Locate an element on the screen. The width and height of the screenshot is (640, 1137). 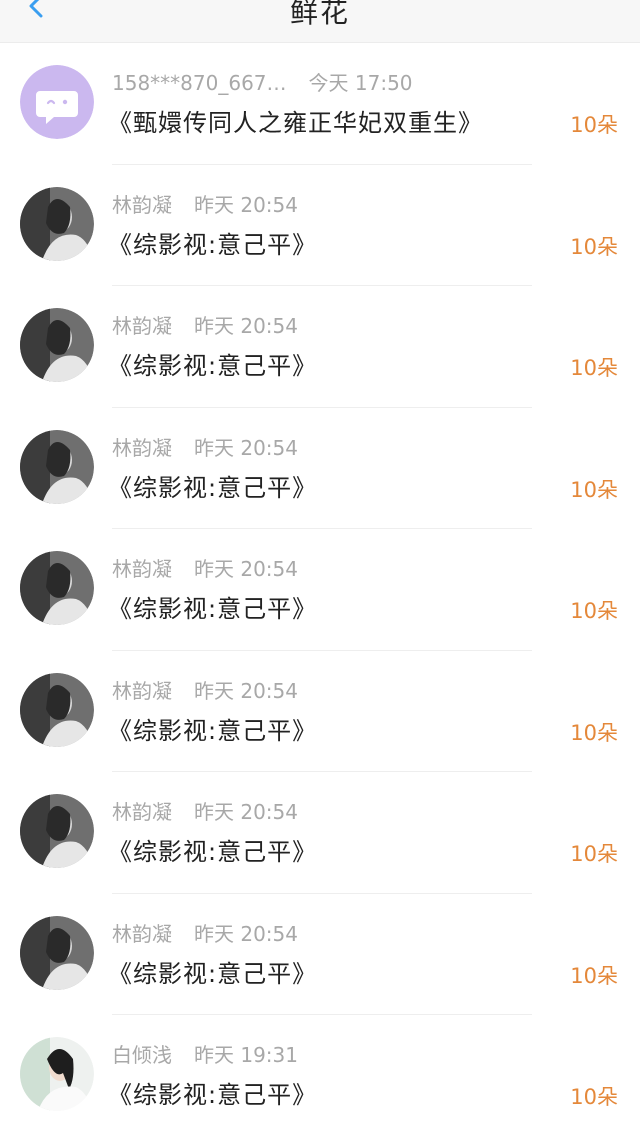
top-bar: 鲜花 is located at coordinates (320, 21).